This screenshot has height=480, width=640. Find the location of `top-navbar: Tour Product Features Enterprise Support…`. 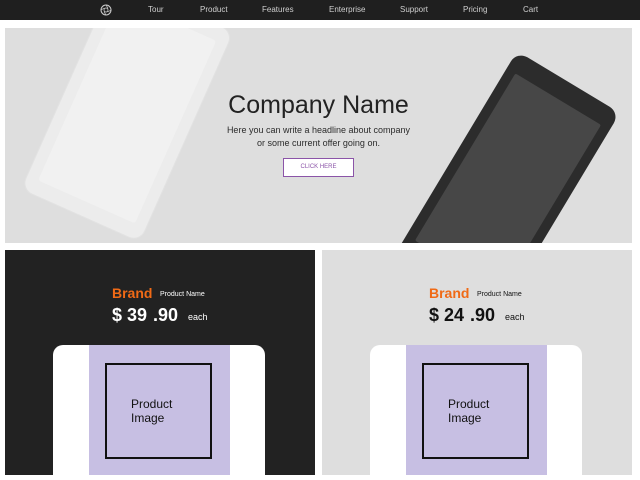

top-navbar: Tour Product Features Enterprise Support… is located at coordinates (320, 10).